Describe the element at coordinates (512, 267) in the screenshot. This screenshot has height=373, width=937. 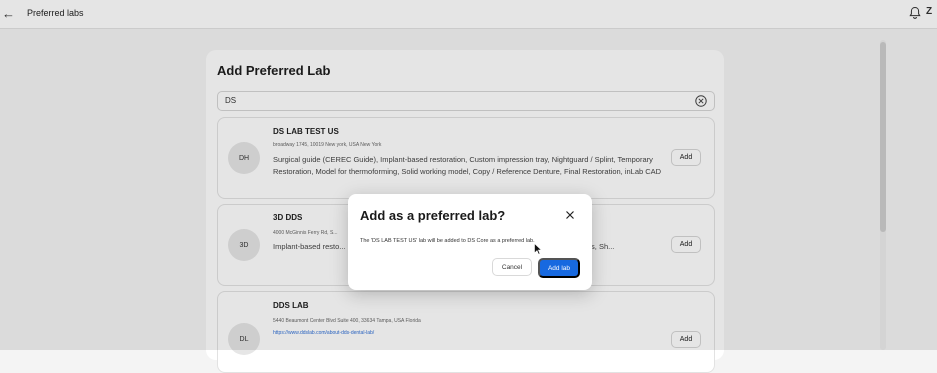
I see `cancel-button: Cancel` at that location.